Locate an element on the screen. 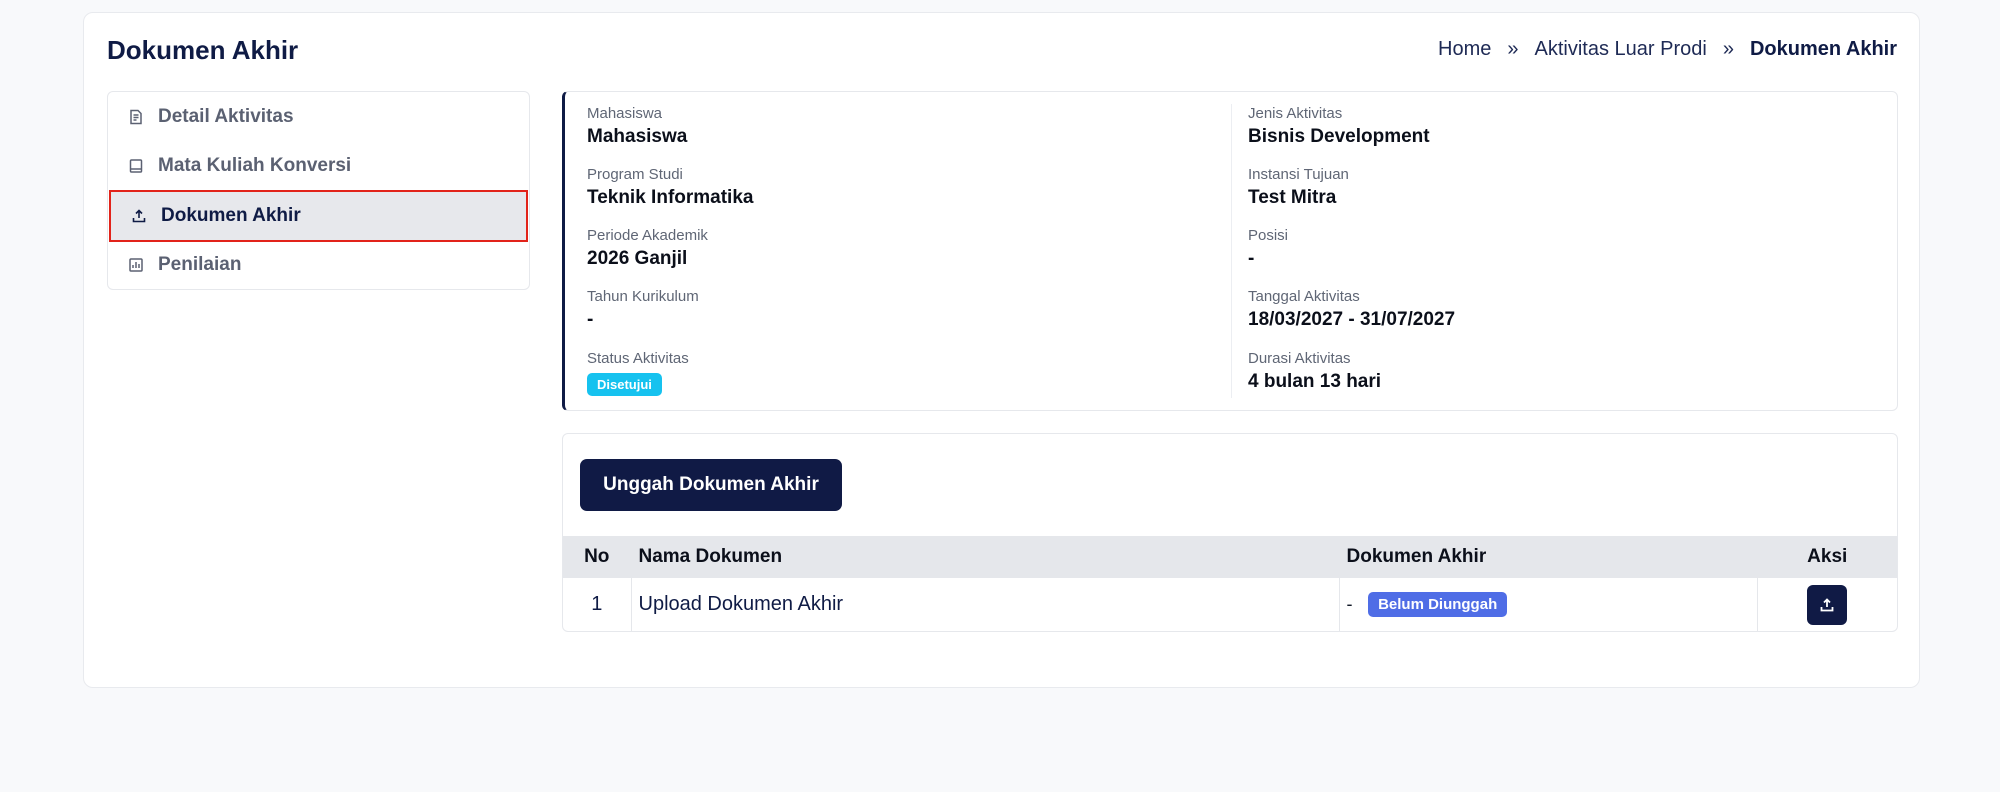 The image size is (2000, 792). row-number: 1 is located at coordinates (597, 604).